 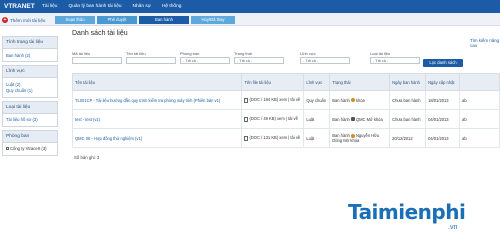 What do you see at coordinates (164, 20) in the screenshot?
I see `step-issue: Ban hành` at bounding box center [164, 20].